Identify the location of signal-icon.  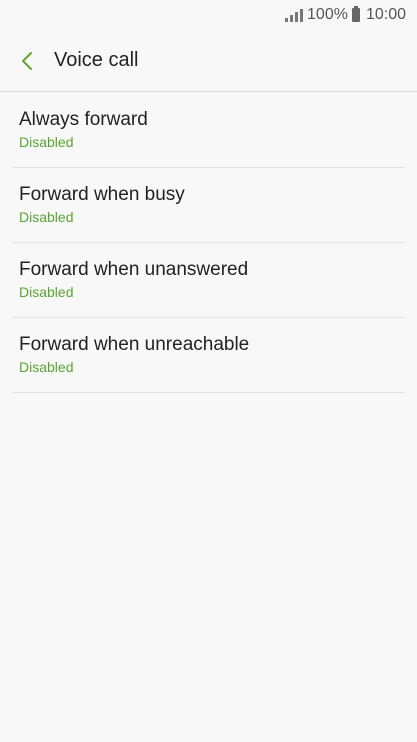
(294, 15).